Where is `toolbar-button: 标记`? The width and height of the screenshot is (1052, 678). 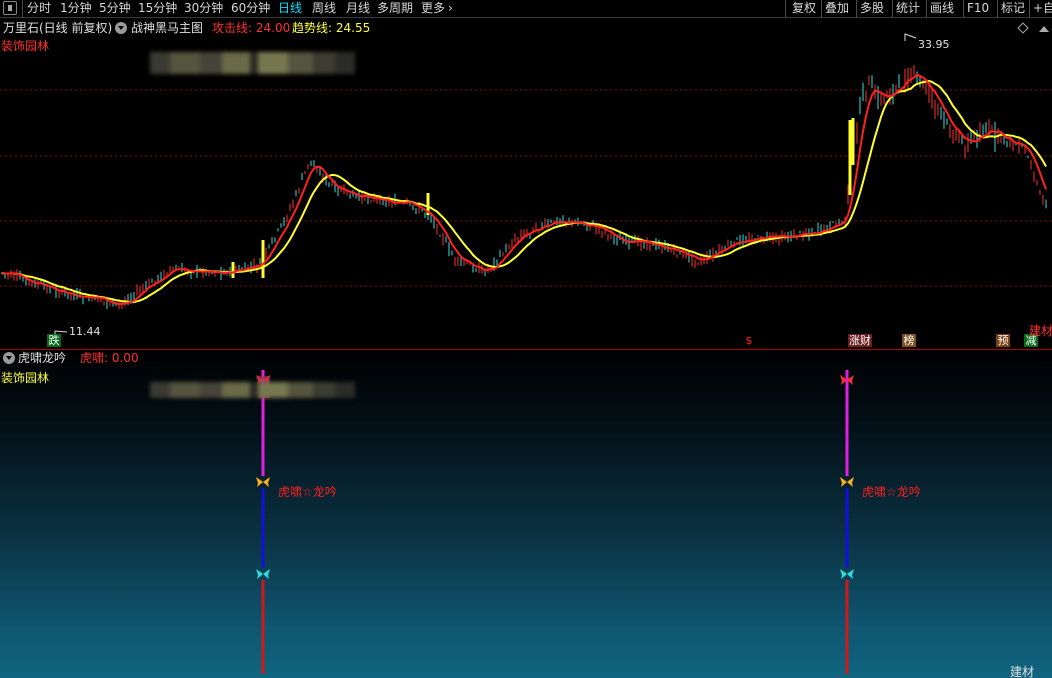 toolbar-button: 标记 is located at coordinates (1013, 9).